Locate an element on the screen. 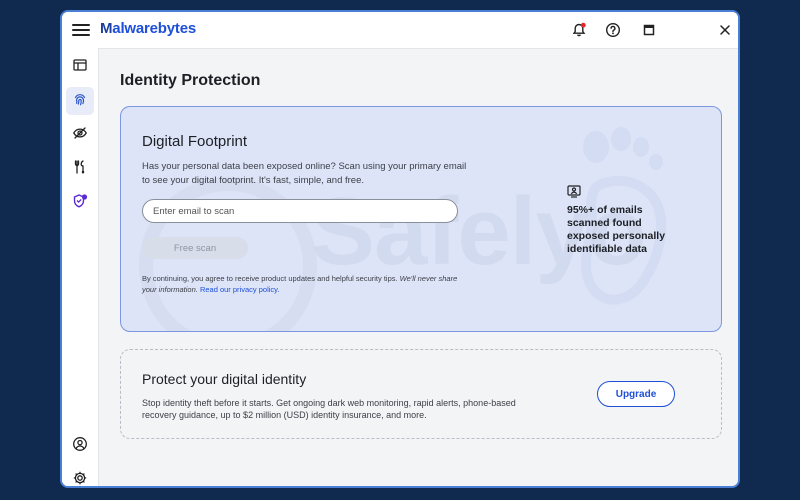  menu-icon is located at coordinates (81, 30).